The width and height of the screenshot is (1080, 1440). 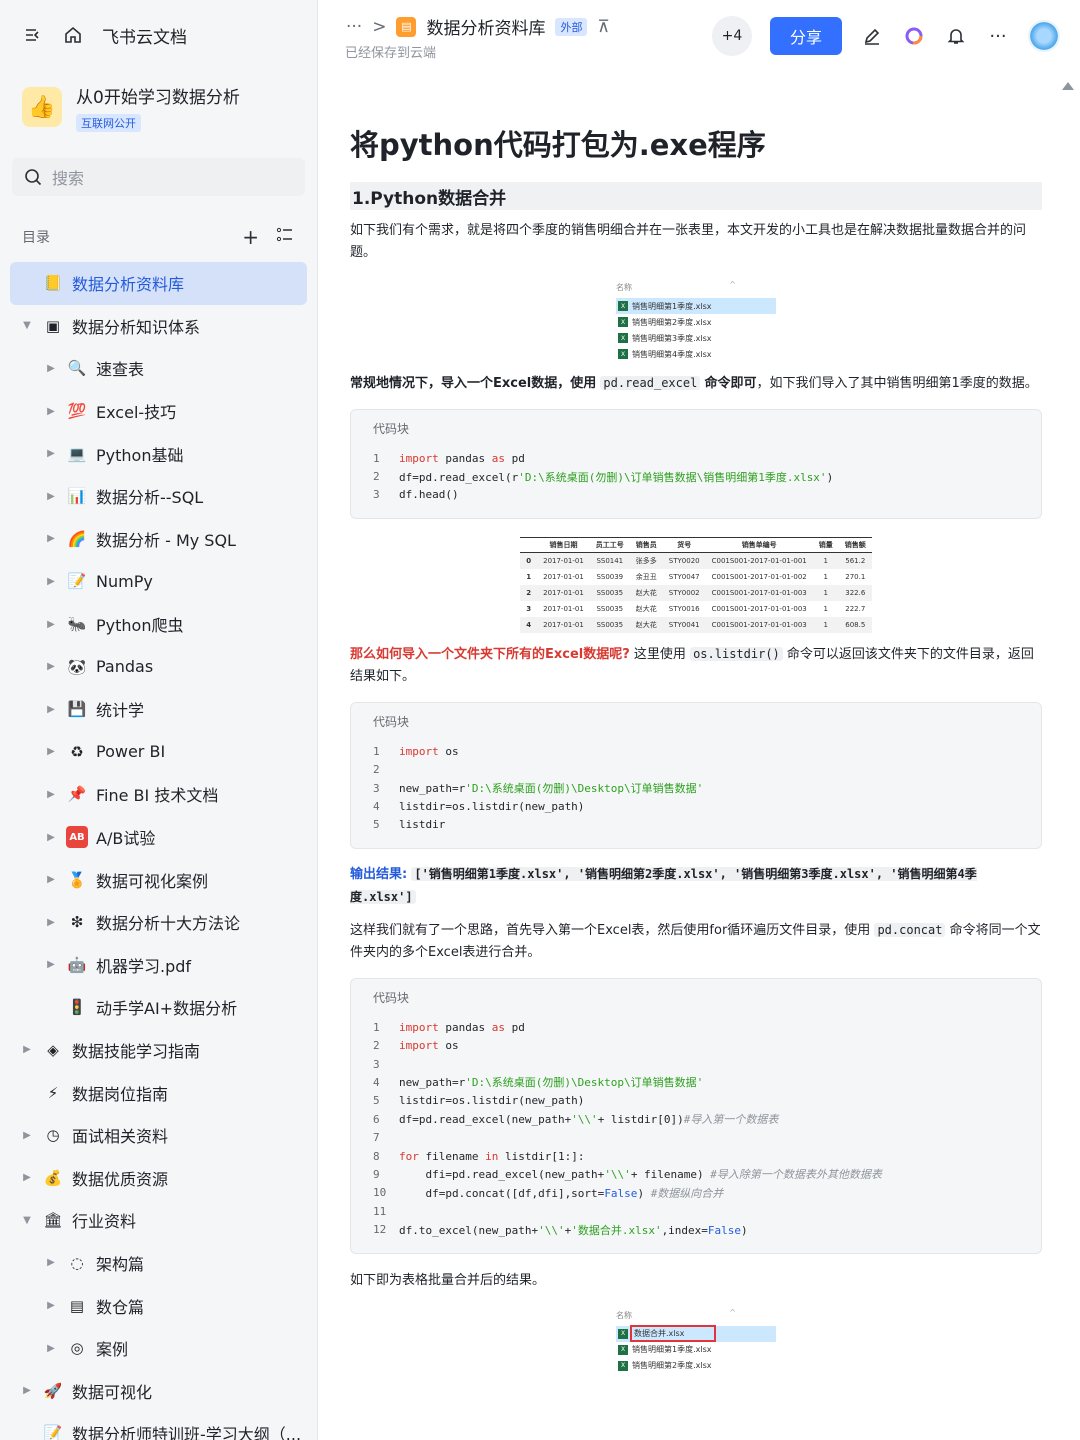 What do you see at coordinates (158, 837) in the screenshot?
I see `sidebar-item: ▶ AB A/B试验` at bounding box center [158, 837].